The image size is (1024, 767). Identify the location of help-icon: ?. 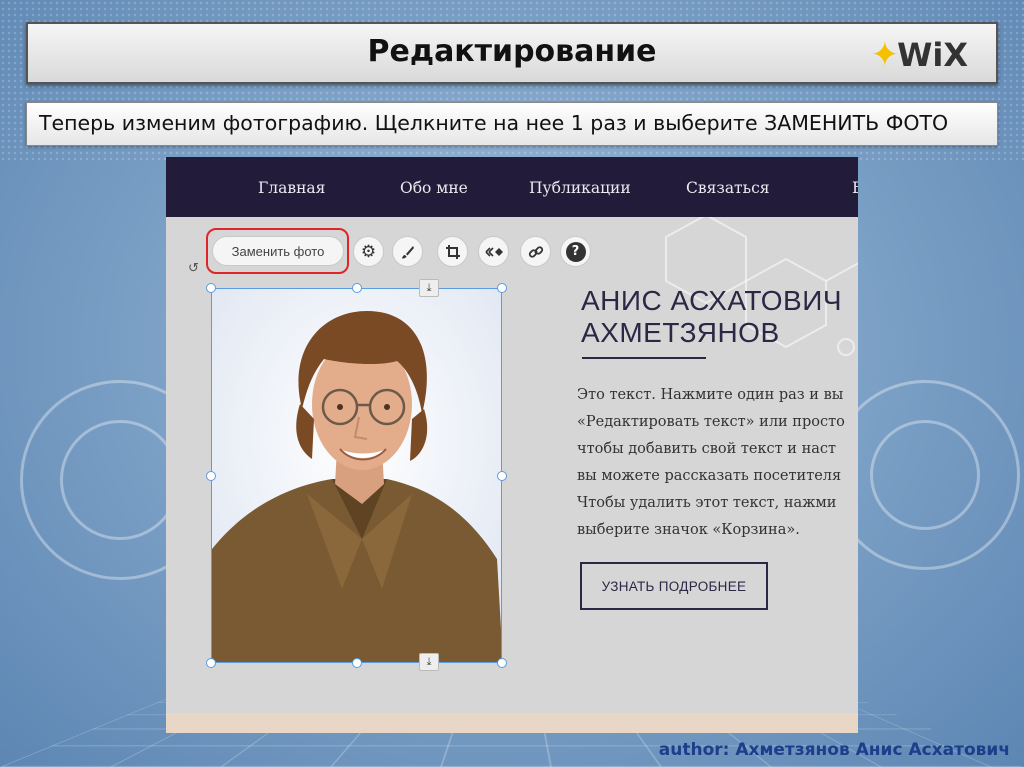
(575, 251).